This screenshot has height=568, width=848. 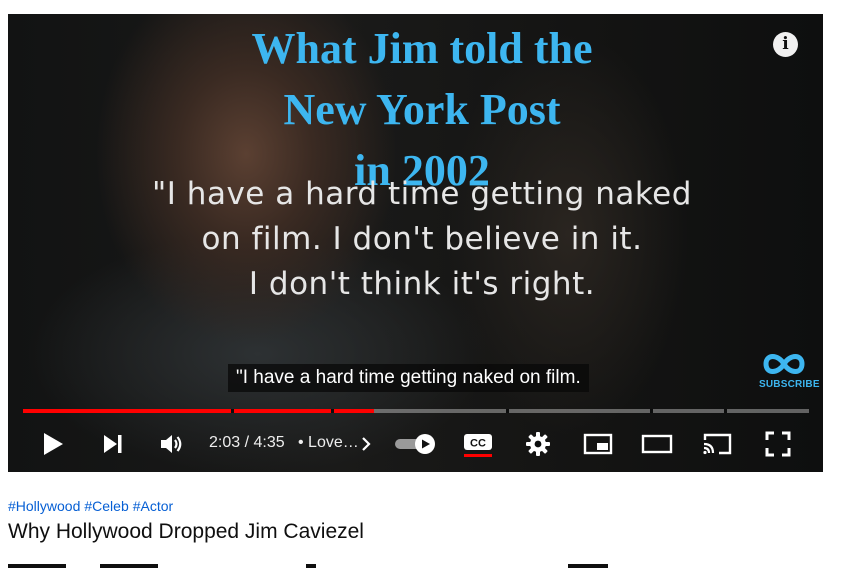 I want to click on fullscreen-button, so click(x=778, y=444).